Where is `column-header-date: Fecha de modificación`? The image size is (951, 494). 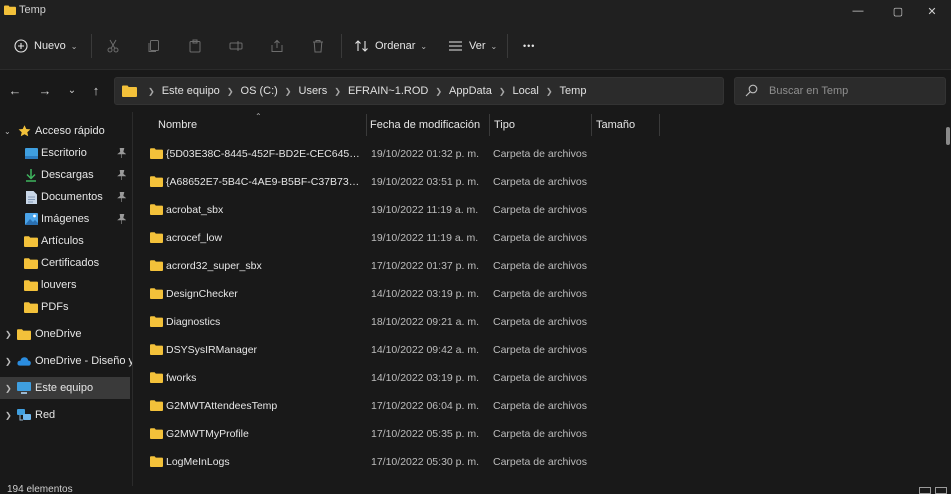
column-header-date: Fecha de modificación is located at coordinates (425, 125).